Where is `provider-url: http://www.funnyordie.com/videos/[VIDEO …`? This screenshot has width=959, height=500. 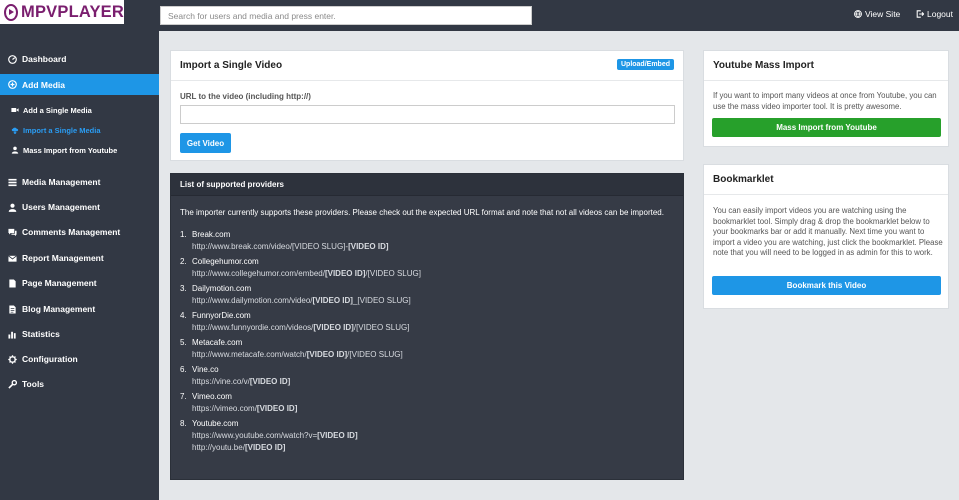 provider-url: http://www.funnyordie.com/videos/[VIDEO … is located at coordinates (301, 327).